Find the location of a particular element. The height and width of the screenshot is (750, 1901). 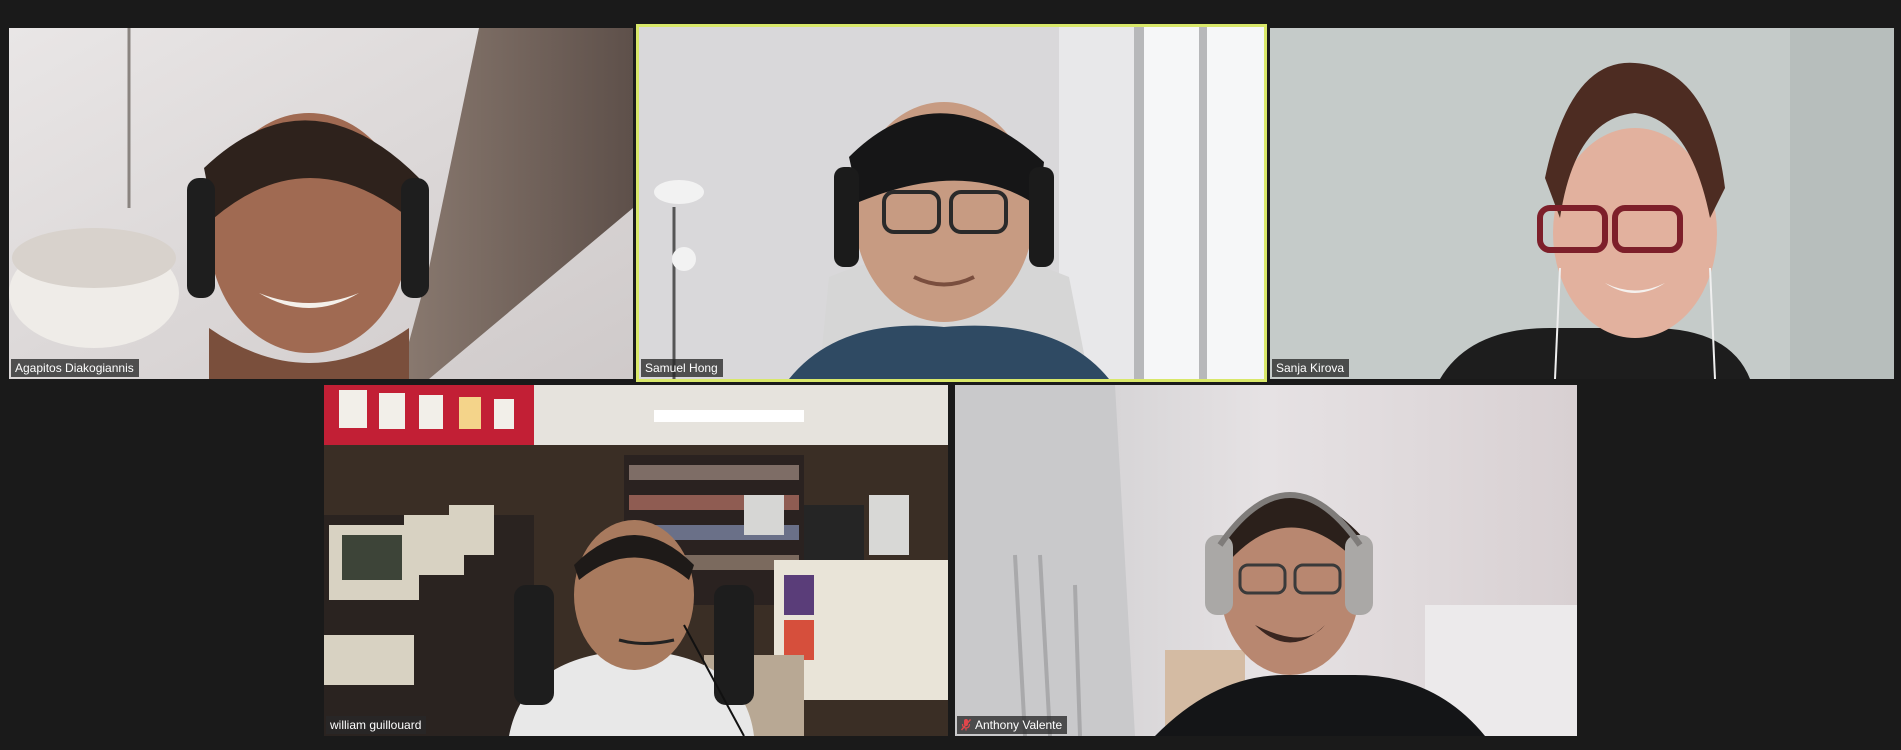

mic-muted-icon is located at coordinates (966, 725).